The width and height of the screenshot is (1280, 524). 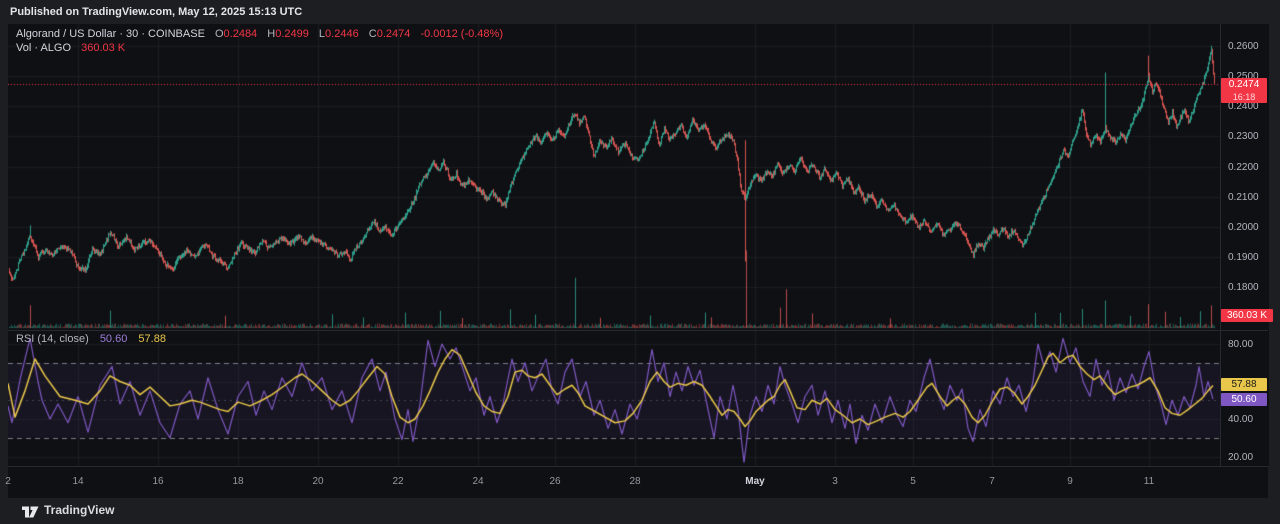 What do you see at coordinates (1243, 136) in the screenshot?
I see `price-axis-label: 0.2300` at bounding box center [1243, 136].